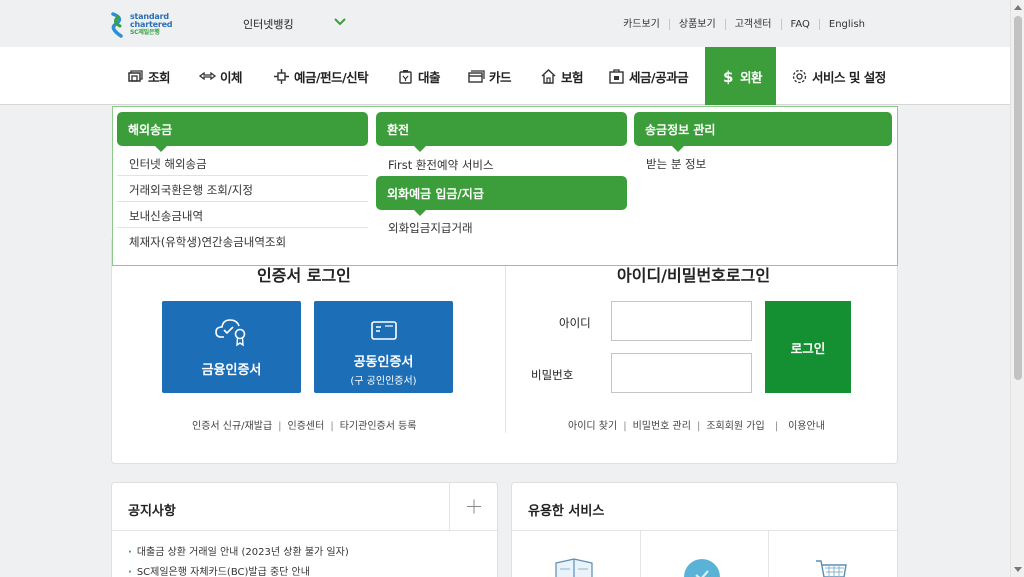 The height and width of the screenshot is (577, 1024). I want to click on nav-item-deposit: 예금/펀드/신탁, so click(321, 76).